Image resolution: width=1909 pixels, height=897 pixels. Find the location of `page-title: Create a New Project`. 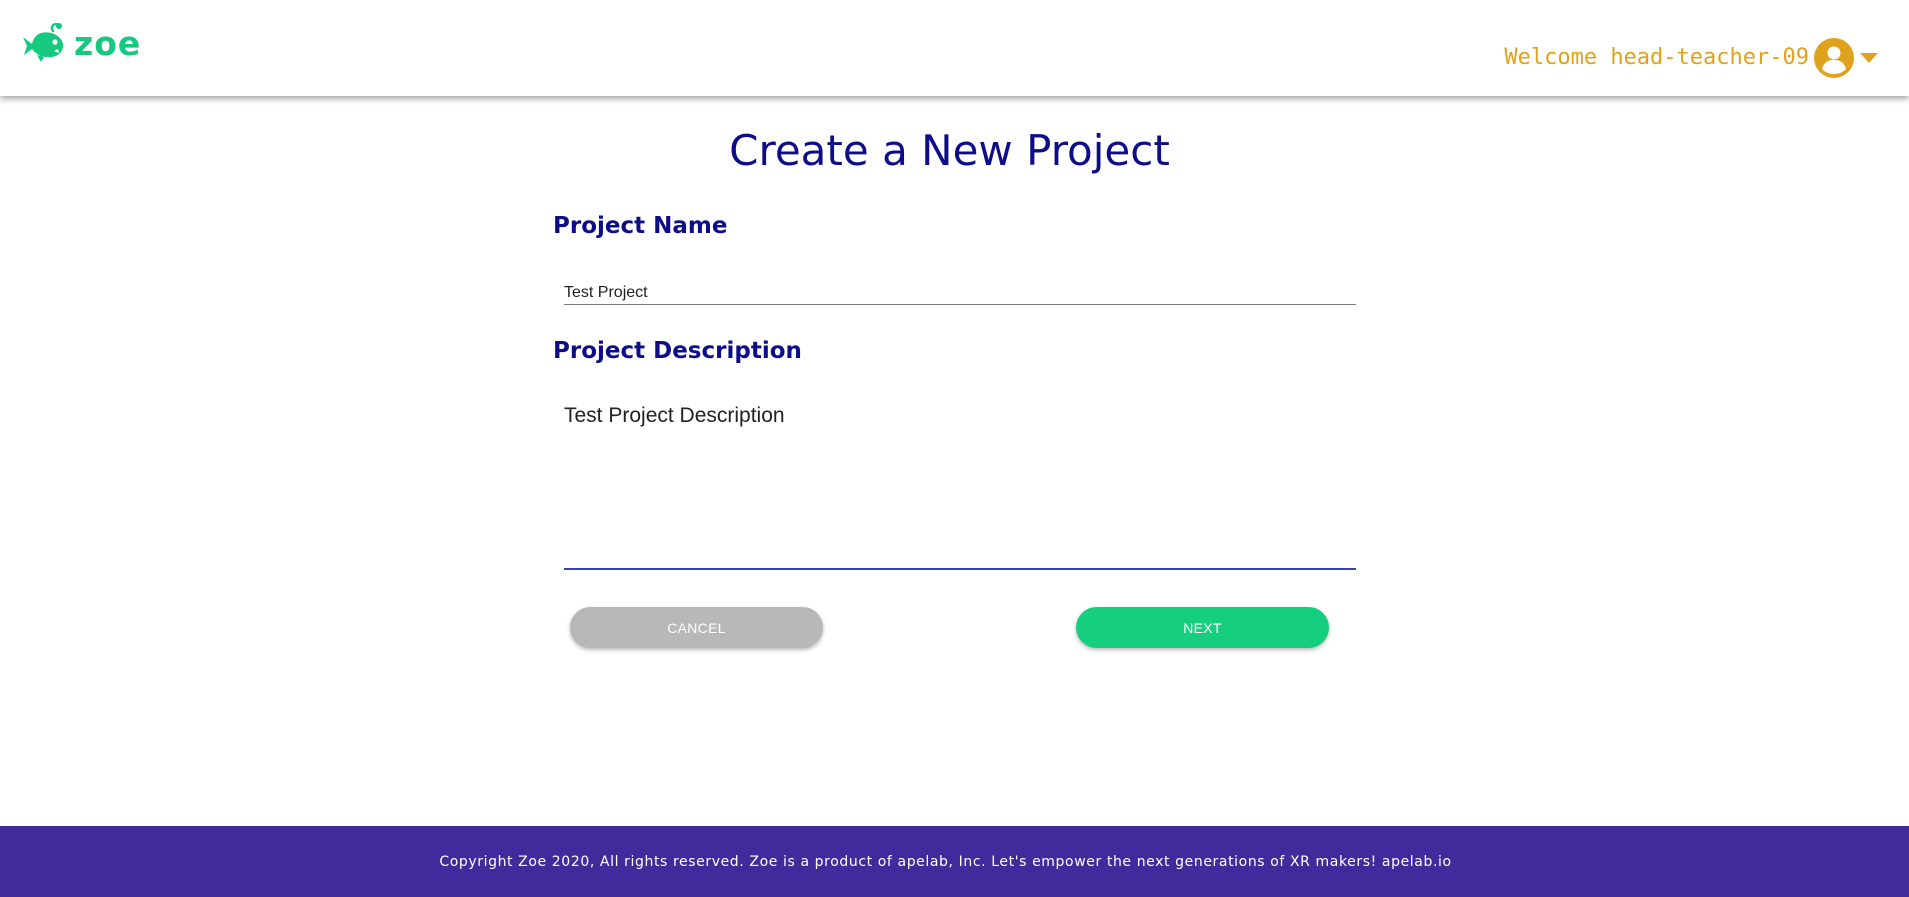

page-title: Create a New Project is located at coordinates (949, 150).